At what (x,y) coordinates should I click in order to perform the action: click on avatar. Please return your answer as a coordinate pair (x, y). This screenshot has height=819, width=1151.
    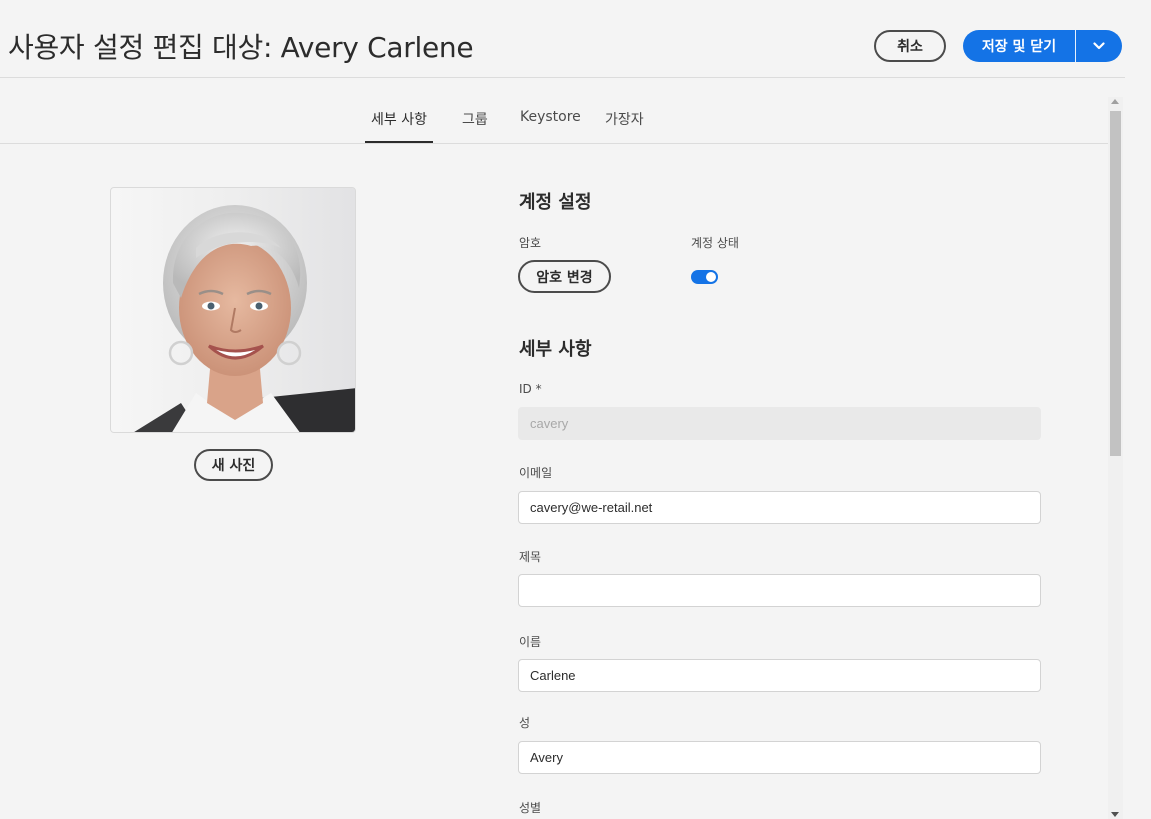
    Looking at the image, I should click on (233, 310).